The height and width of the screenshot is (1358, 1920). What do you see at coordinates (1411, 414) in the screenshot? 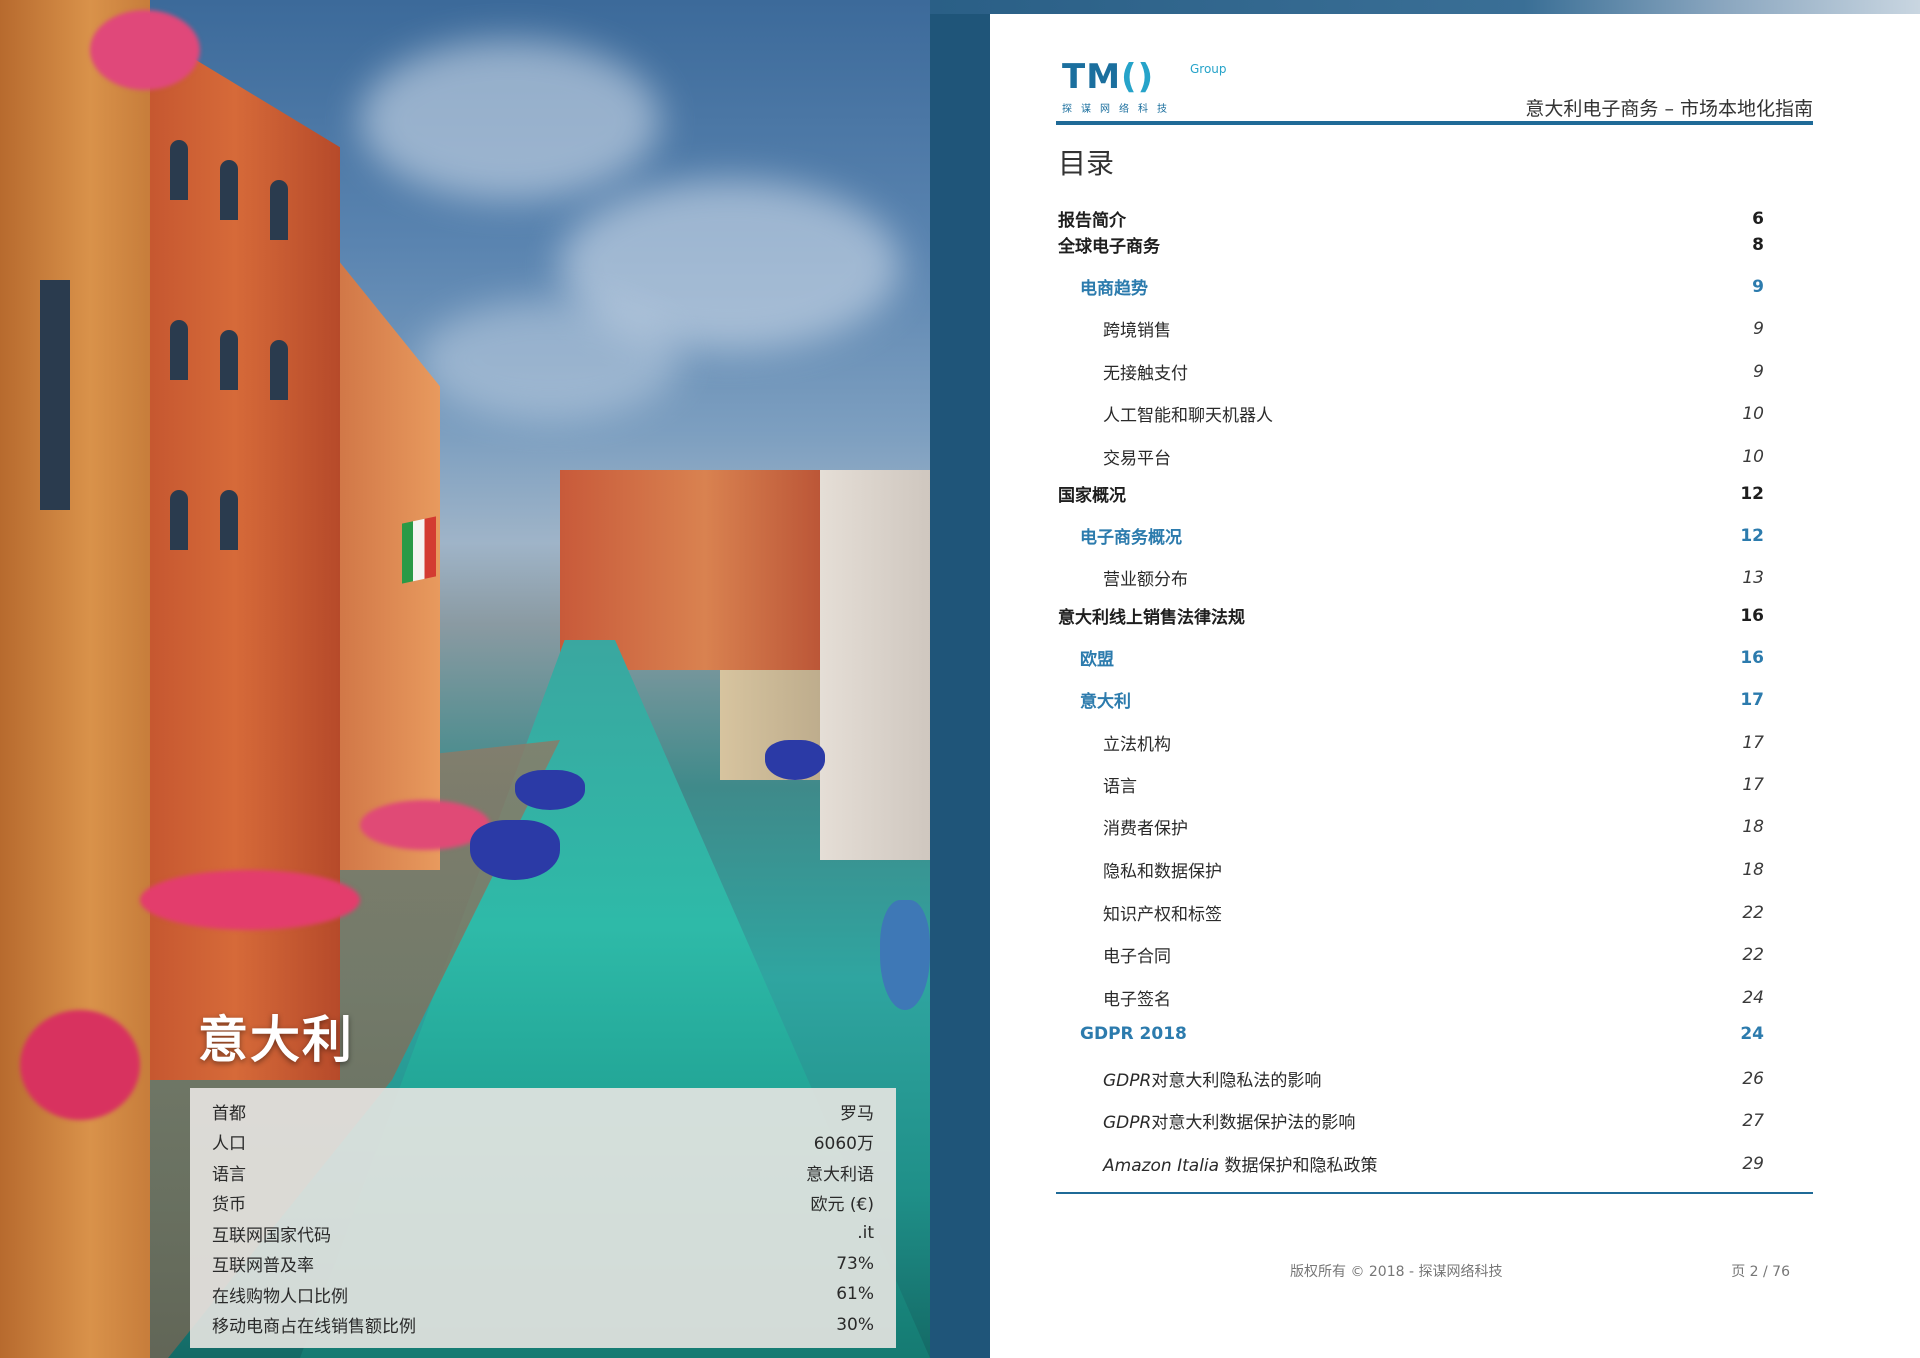
I see `toc-entry: 人工智能和聊天机器人 10` at bounding box center [1411, 414].